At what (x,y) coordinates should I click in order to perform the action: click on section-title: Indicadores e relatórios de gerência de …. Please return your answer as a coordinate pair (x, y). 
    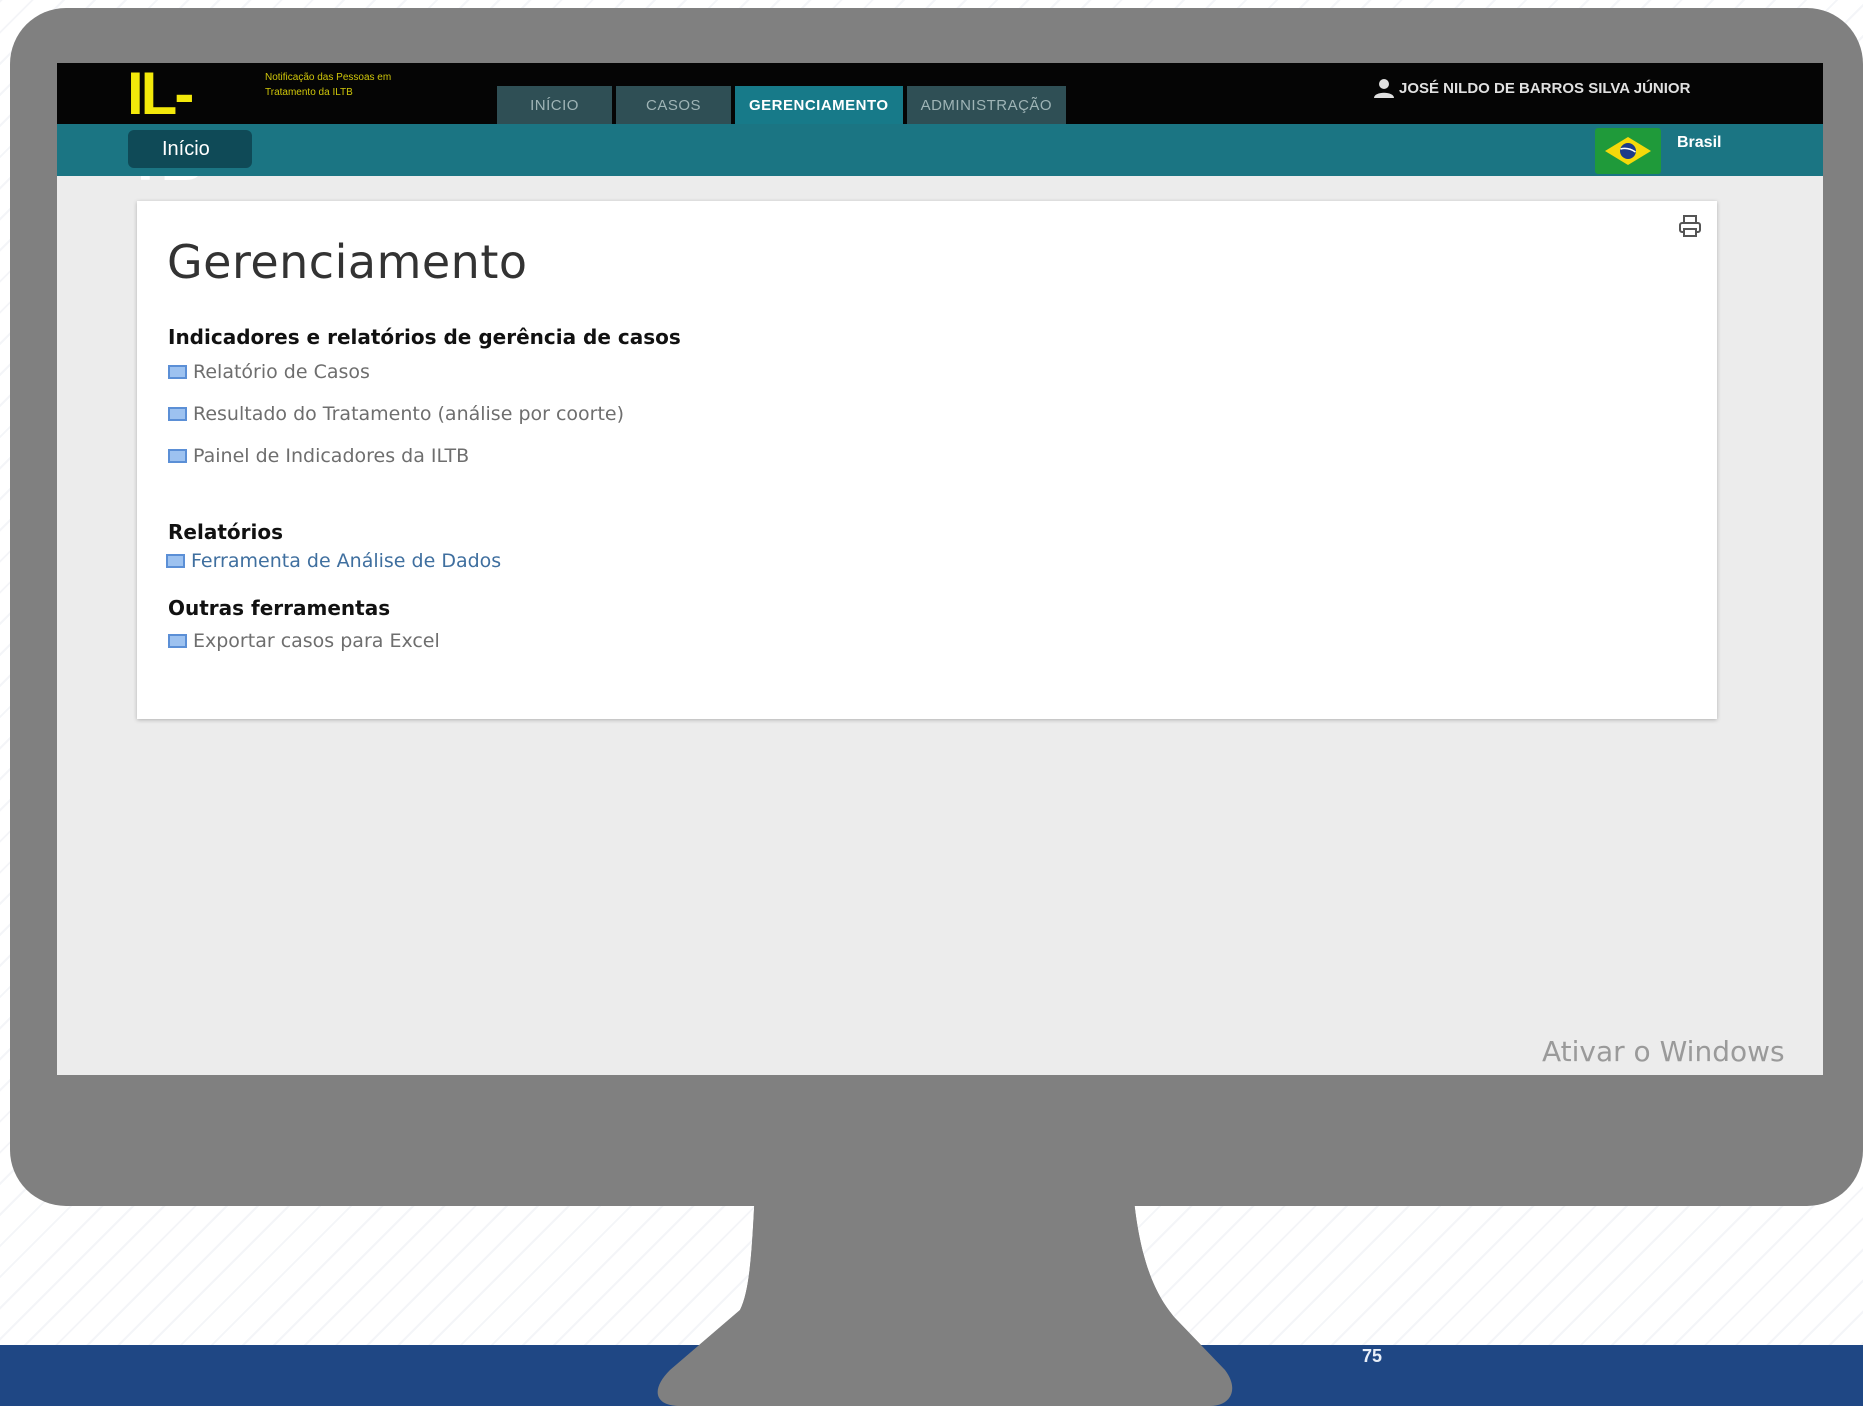
    Looking at the image, I should click on (424, 337).